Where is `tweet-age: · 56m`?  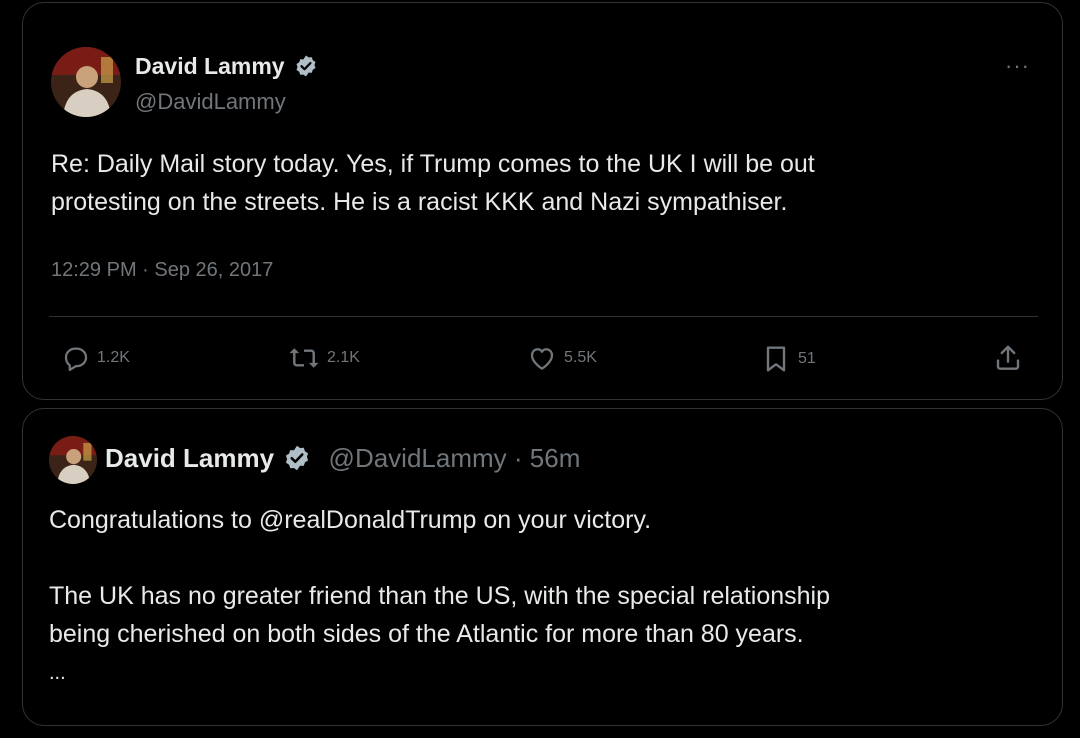 tweet-age: · 56m is located at coordinates (547, 458).